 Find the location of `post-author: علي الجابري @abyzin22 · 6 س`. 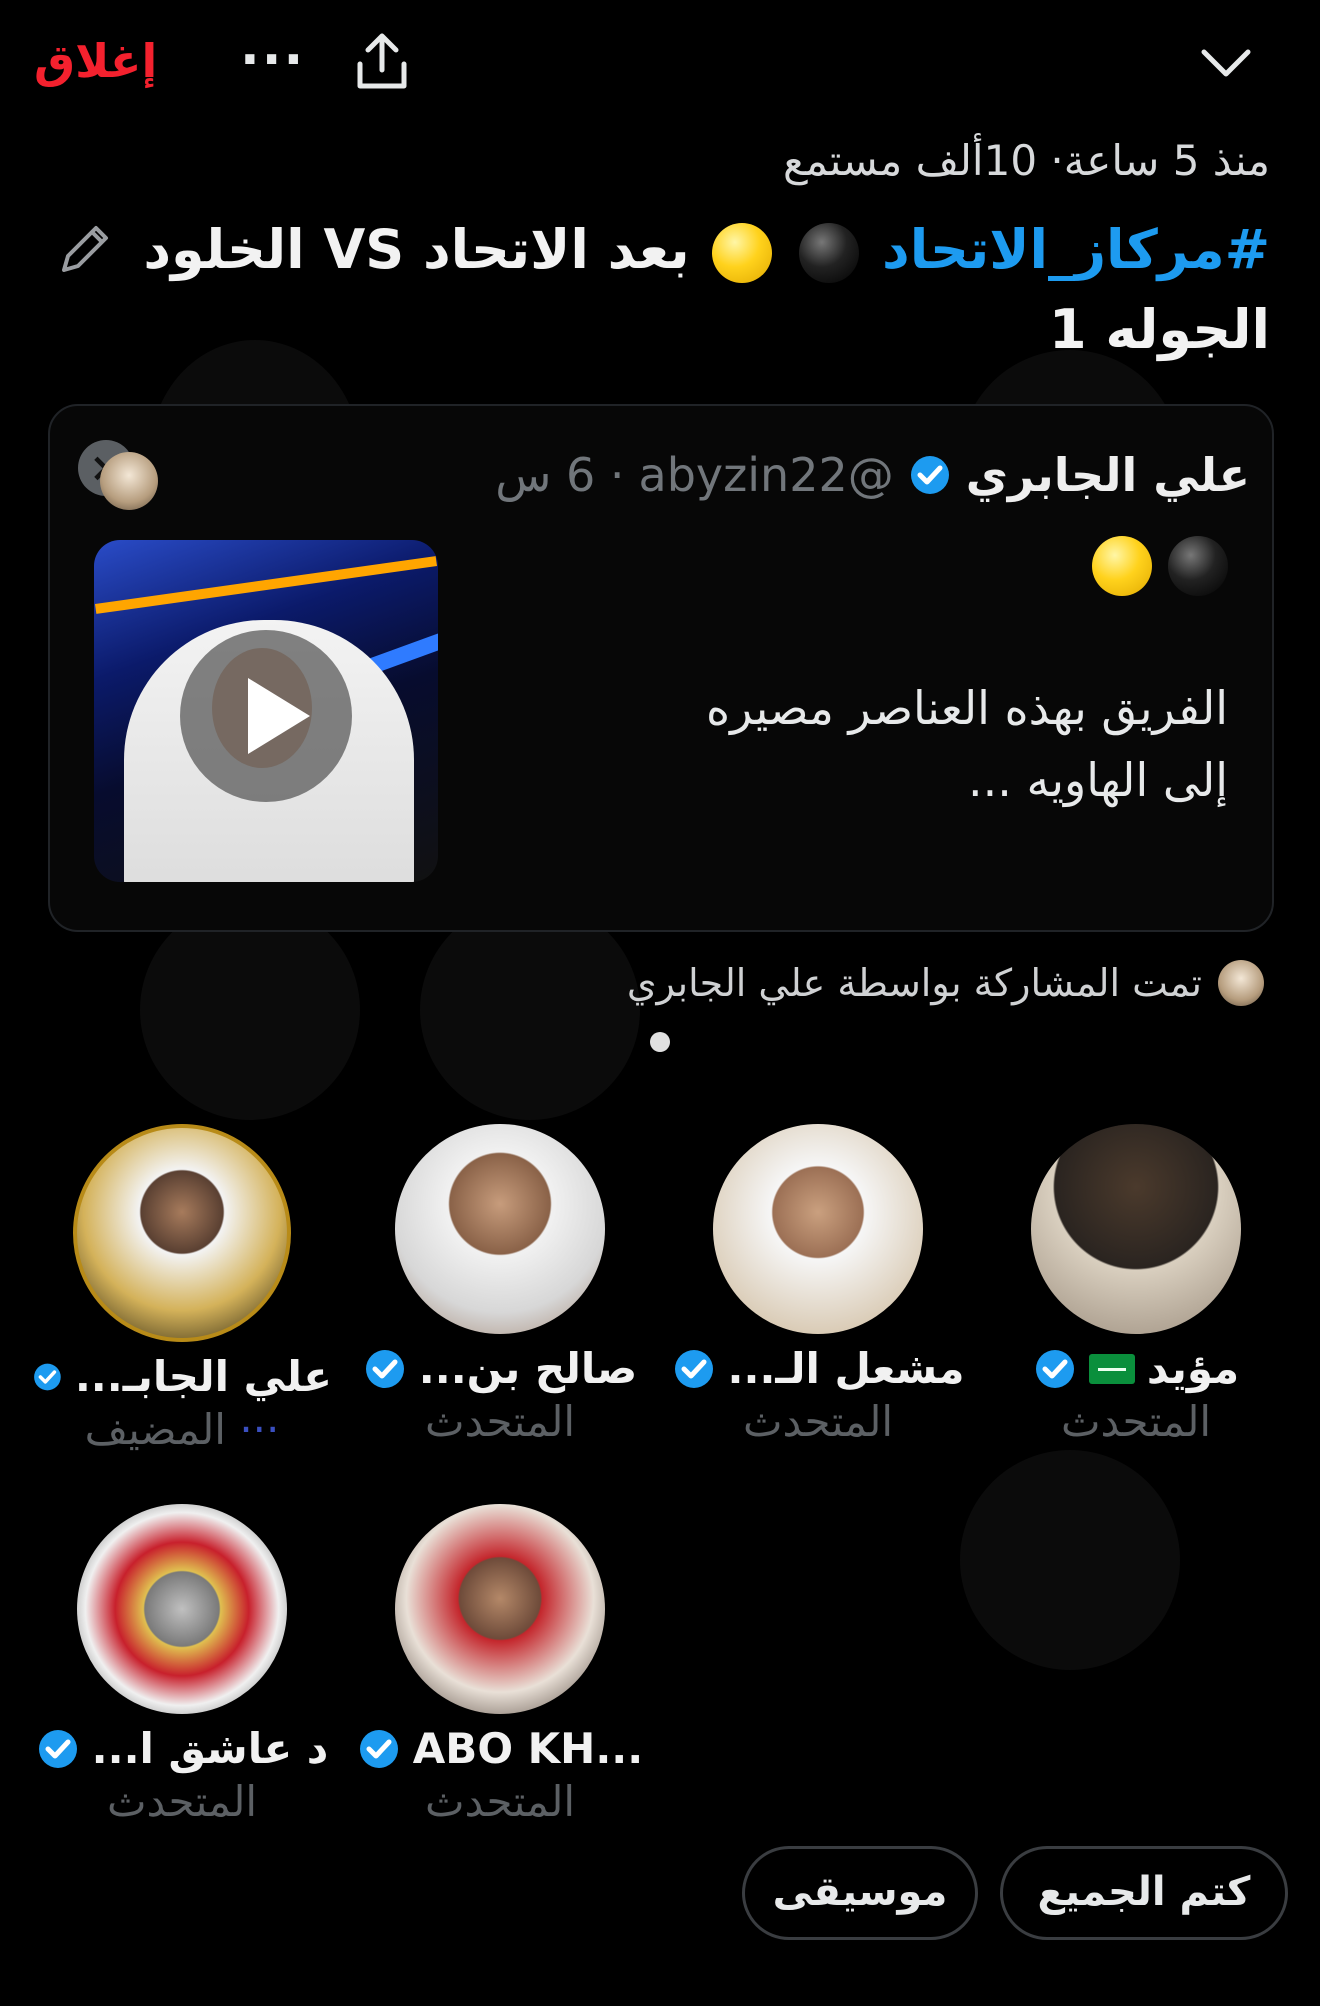

post-author: علي الجابري @abyzin22 · 6 س is located at coordinates (872, 475).